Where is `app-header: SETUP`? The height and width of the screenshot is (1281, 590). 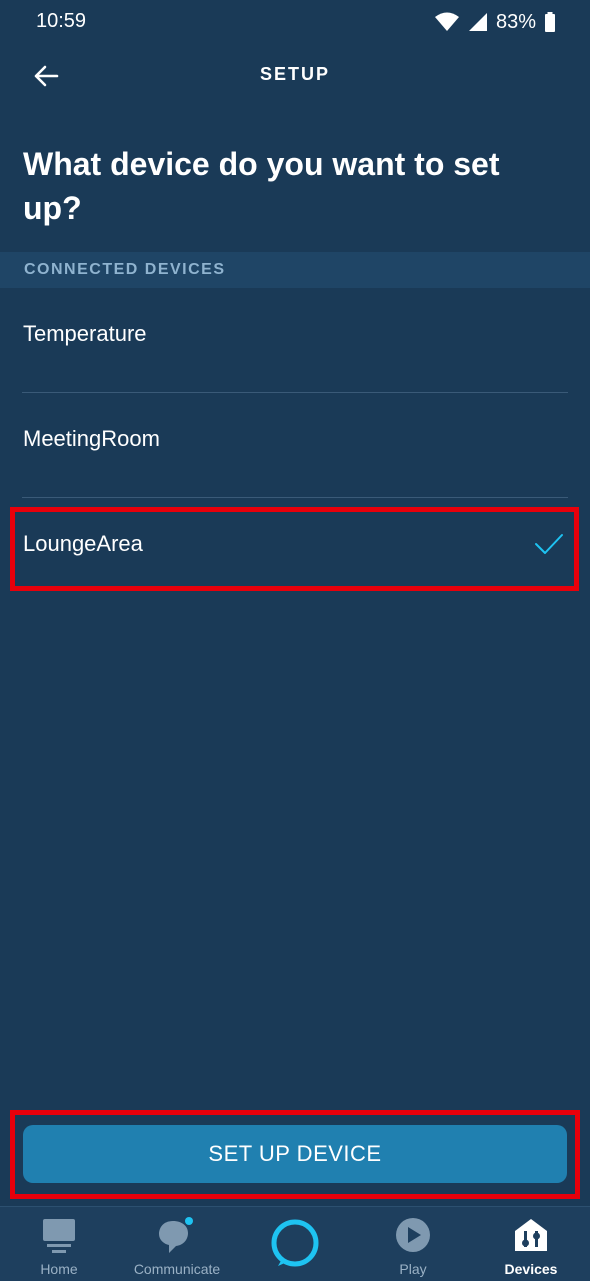
app-header: SETUP is located at coordinates (295, 76).